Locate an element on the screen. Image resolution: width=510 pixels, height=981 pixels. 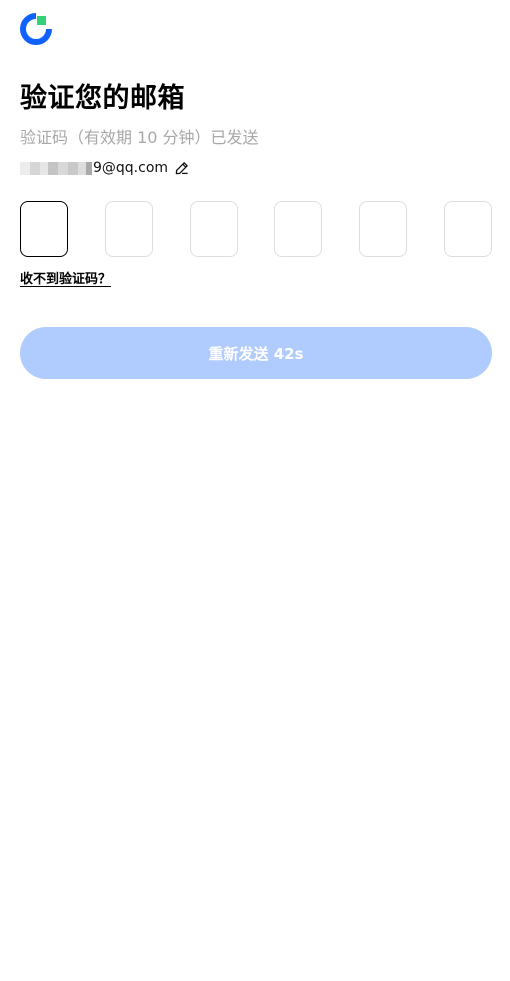
app-logo-icon is located at coordinates (36, 29).